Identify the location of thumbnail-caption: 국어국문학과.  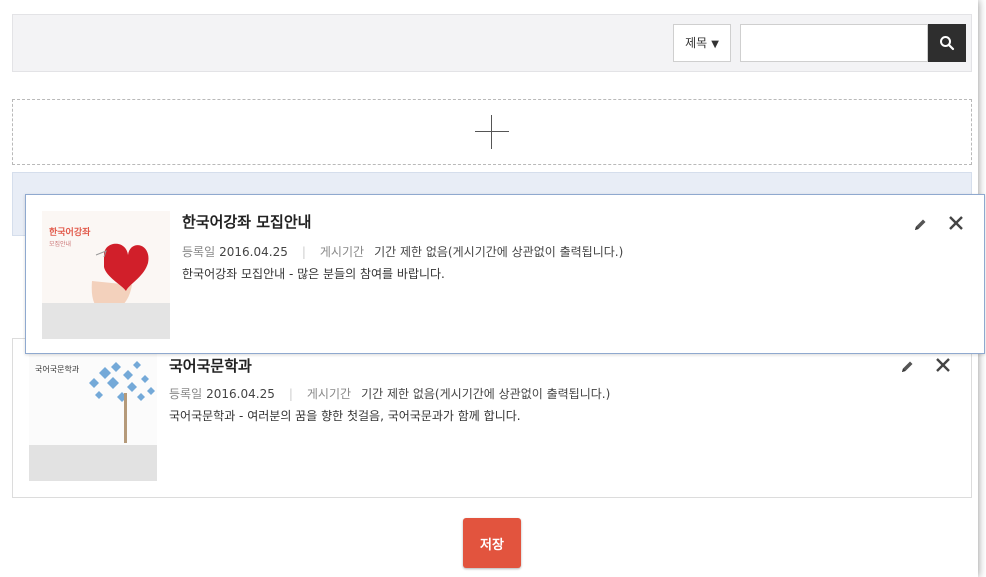
(57, 369).